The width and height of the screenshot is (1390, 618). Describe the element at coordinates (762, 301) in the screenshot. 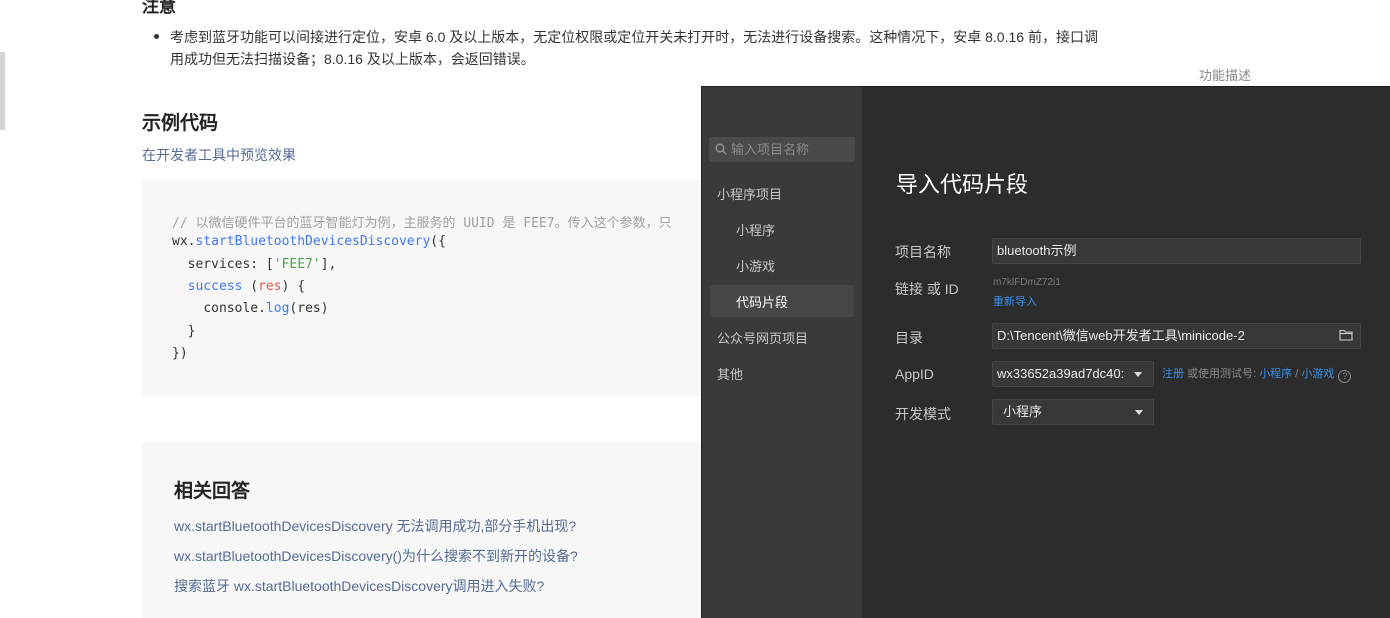

I see `sidebar-item-code-snippet: 代码片段` at that location.